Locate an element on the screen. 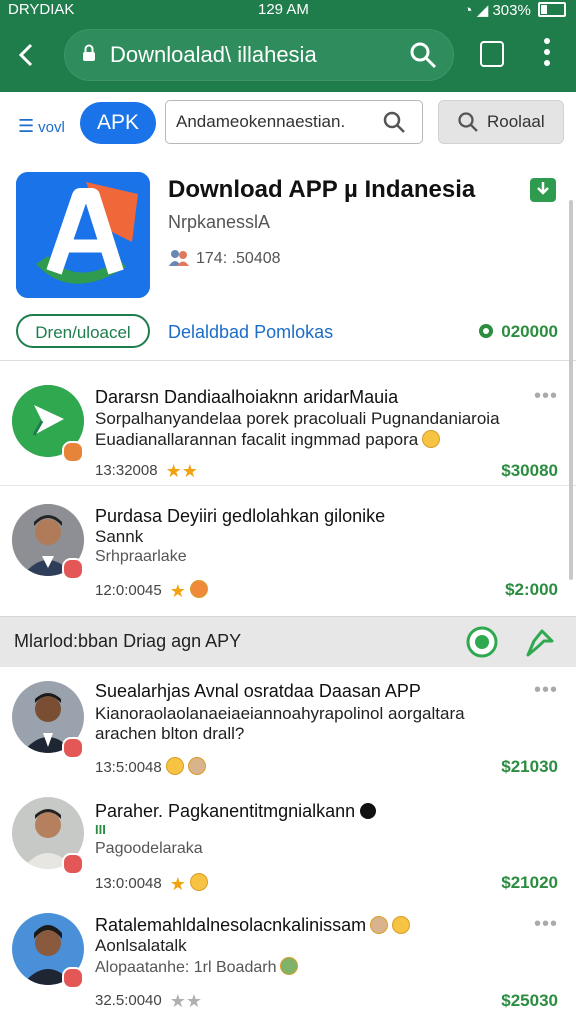 The width and height of the screenshot is (576, 1024). app-price: 020000 is located at coordinates (517, 332).